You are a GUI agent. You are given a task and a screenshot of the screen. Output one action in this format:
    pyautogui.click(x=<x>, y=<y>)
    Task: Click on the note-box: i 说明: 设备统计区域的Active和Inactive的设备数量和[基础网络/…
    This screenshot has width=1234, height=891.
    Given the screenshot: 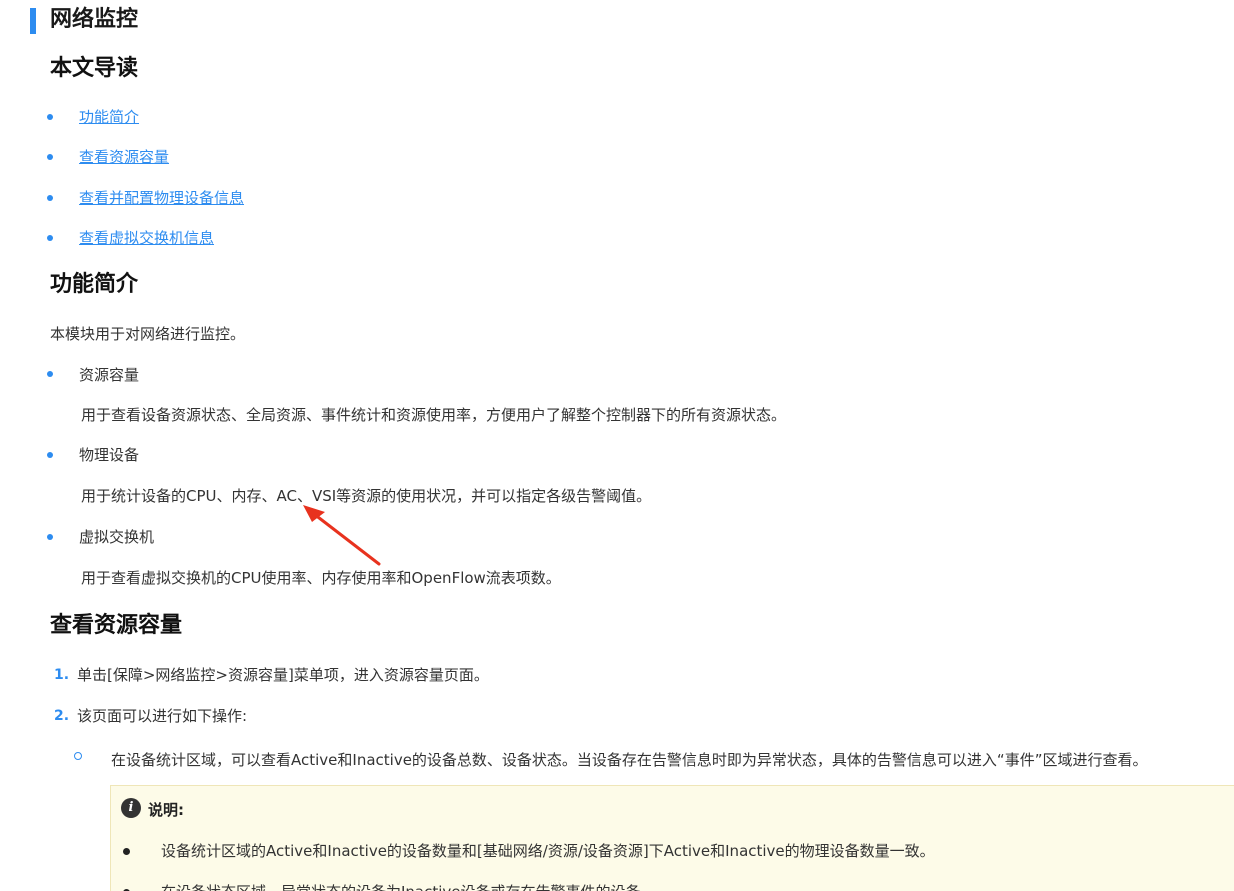 What is the action you would take?
    pyautogui.click(x=672, y=838)
    